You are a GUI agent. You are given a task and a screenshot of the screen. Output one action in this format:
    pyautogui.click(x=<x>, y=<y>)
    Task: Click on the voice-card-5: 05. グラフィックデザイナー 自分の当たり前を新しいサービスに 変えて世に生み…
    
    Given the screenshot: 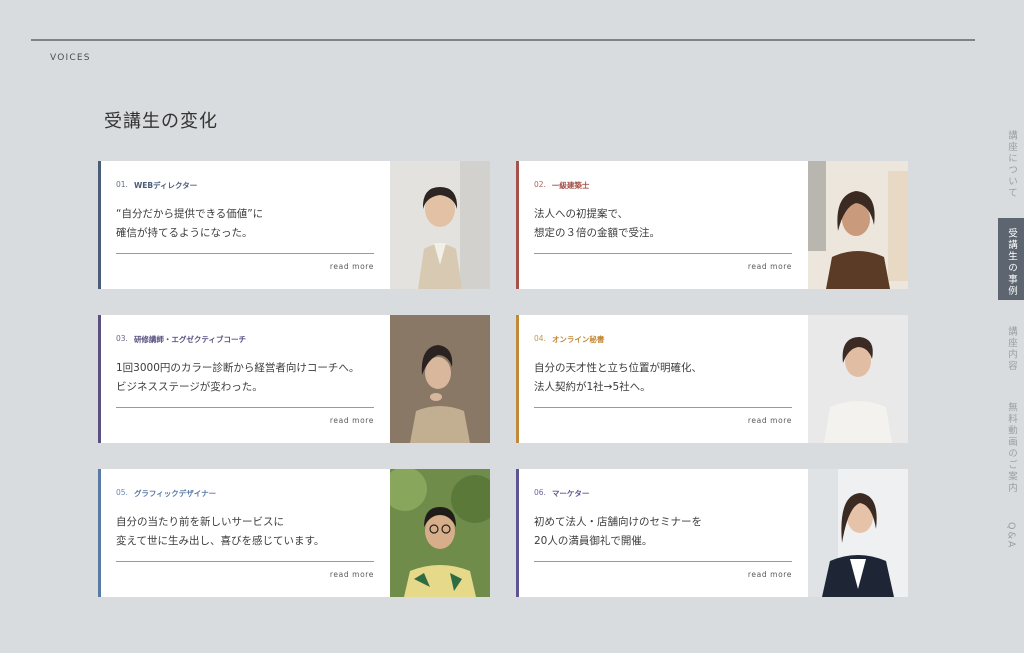 What is the action you would take?
    pyautogui.click(x=294, y=533)
    